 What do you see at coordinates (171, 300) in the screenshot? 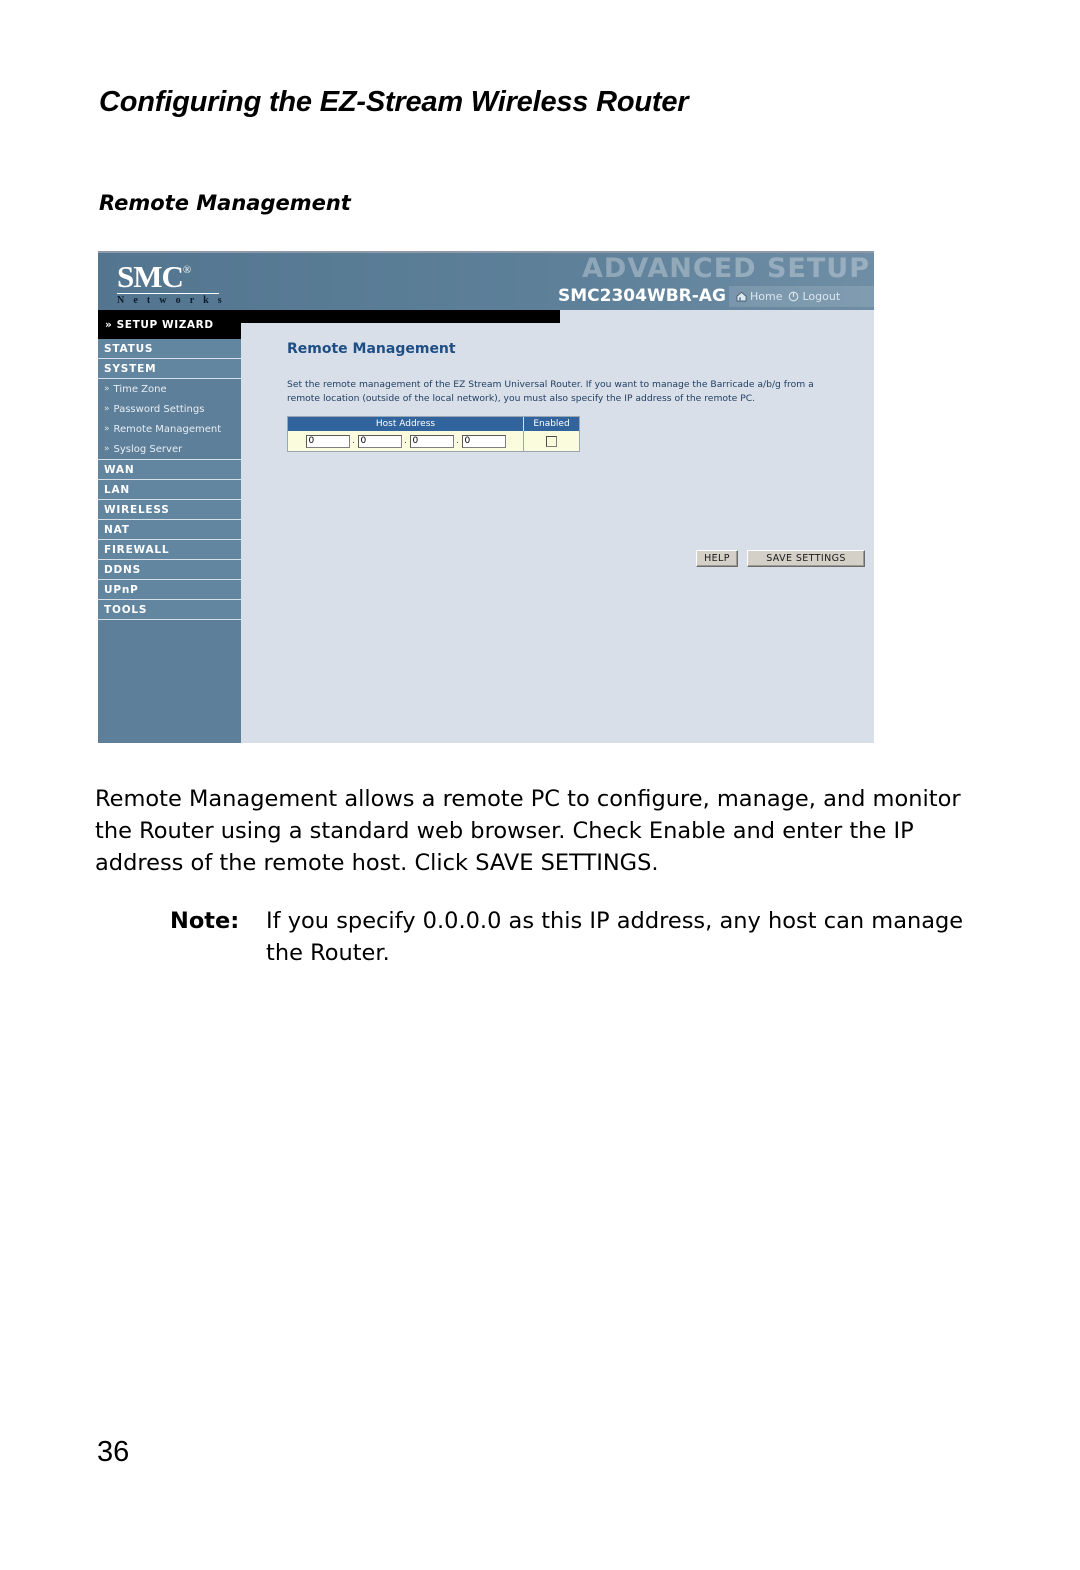
I see `smc-tagline: N e t w o r k s` at bounding box center [171, 300].